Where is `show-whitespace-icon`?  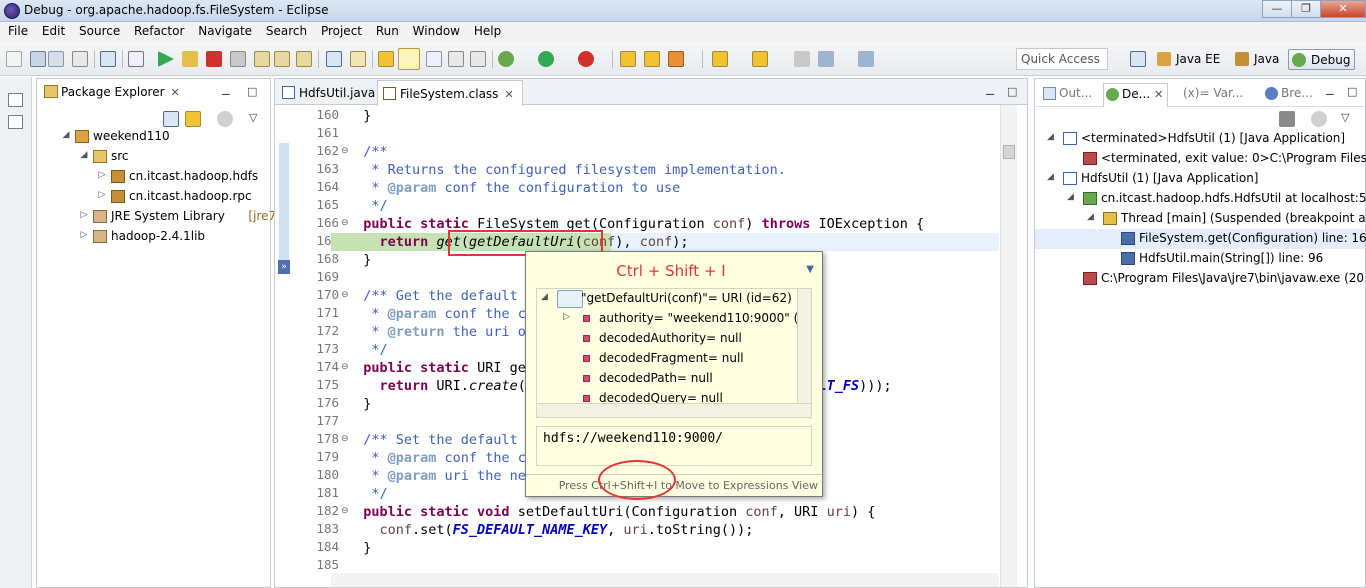
show-whitespace-icon is located at coordinates (478, 59).